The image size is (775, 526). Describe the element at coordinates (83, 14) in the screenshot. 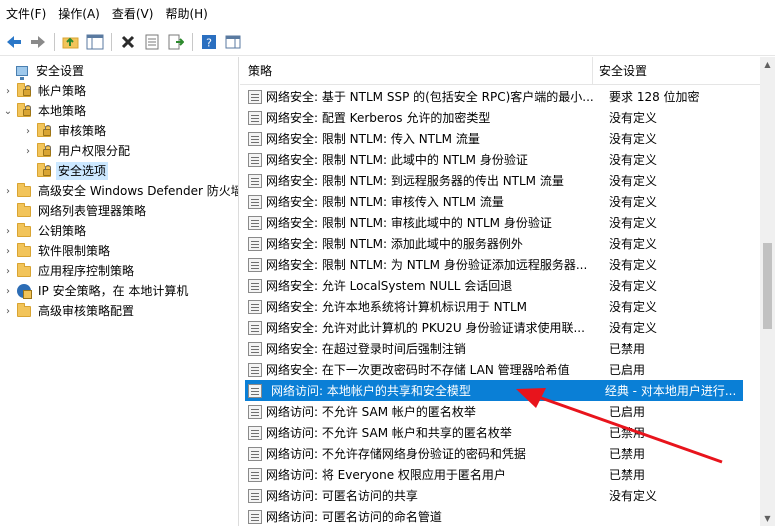

I see `menu-action: 操作(A)` at that location.